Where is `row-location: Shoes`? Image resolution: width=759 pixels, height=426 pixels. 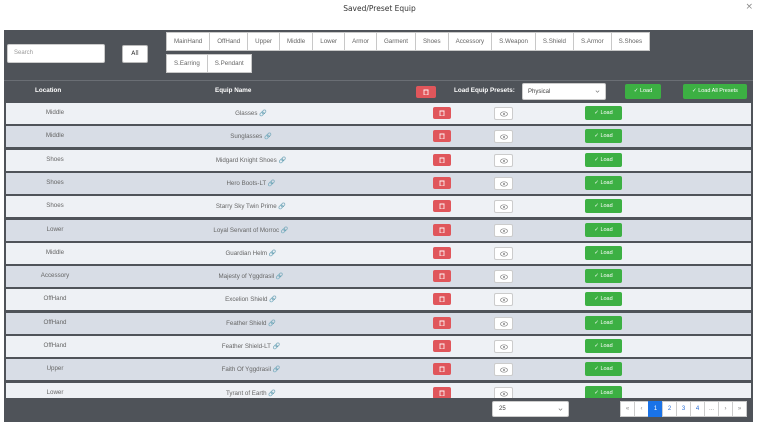 row-location: Shoes is located at coordinates (55, 182).